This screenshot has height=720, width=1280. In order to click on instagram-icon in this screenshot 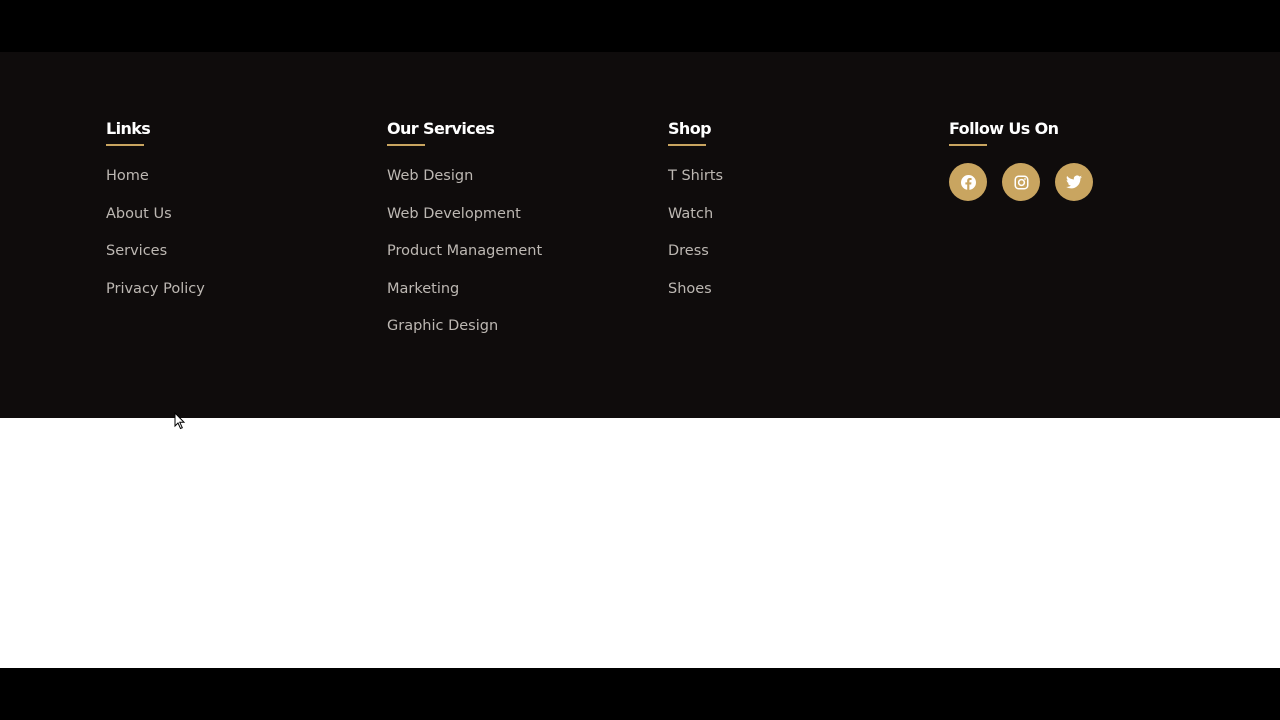, I will do `click(1021, 182)`.